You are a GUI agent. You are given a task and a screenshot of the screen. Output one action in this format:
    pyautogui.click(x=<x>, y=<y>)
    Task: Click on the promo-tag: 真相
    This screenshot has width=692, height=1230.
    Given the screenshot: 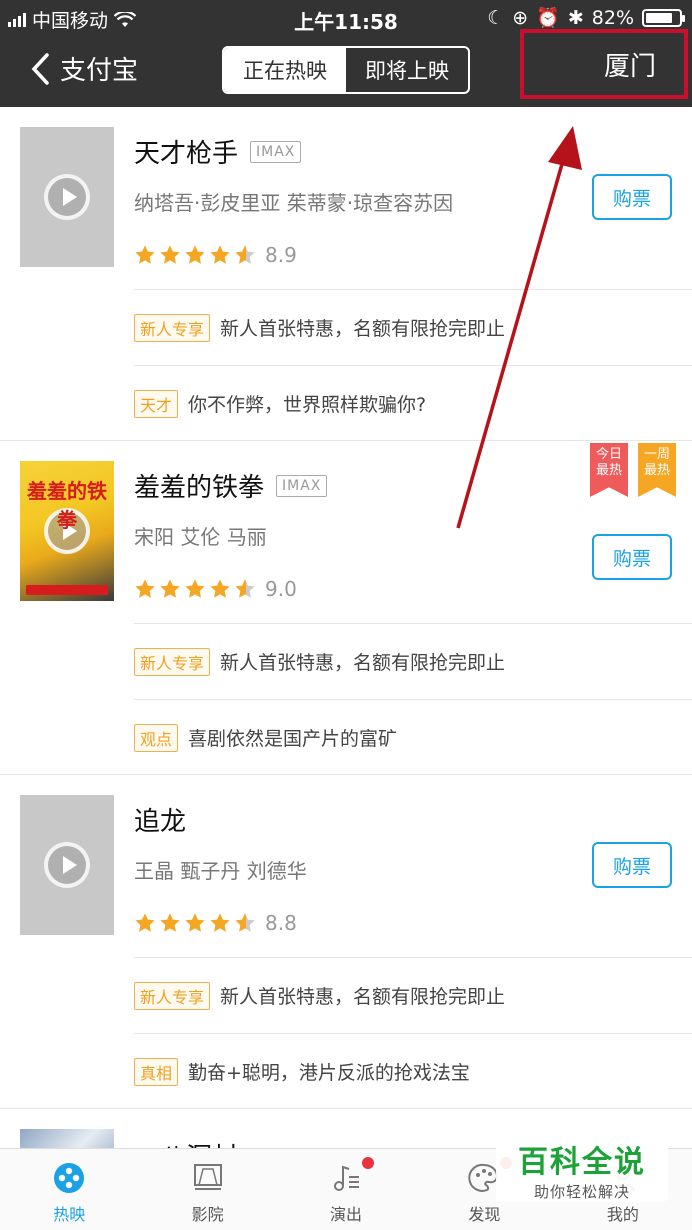 What is the action you would take?
    pyautogui.click(x=156, y=1071)
    